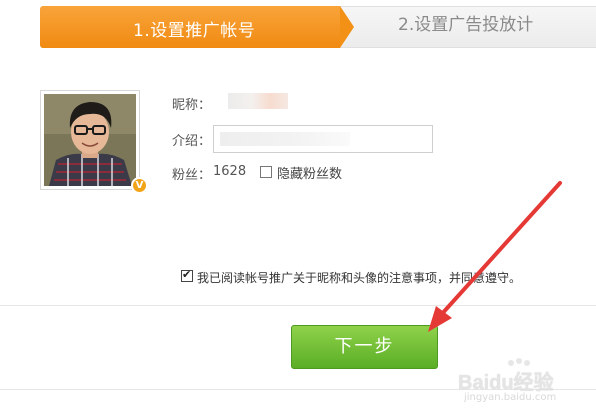  What do you see at coordinates (194, 31) in the screenshot?
I see `step-1-label: 1.设置推广帐号` at bounding box center [194, 31].